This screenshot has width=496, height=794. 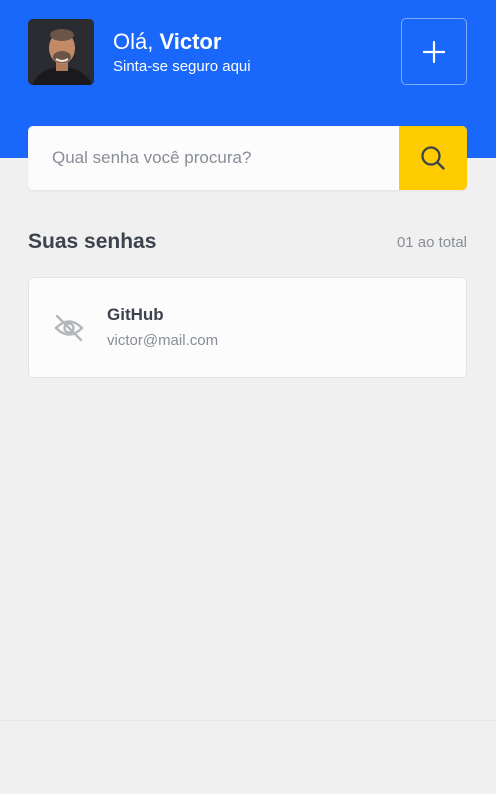 I want to click on section-title: Suas senhas, so click(x=92, y=241).